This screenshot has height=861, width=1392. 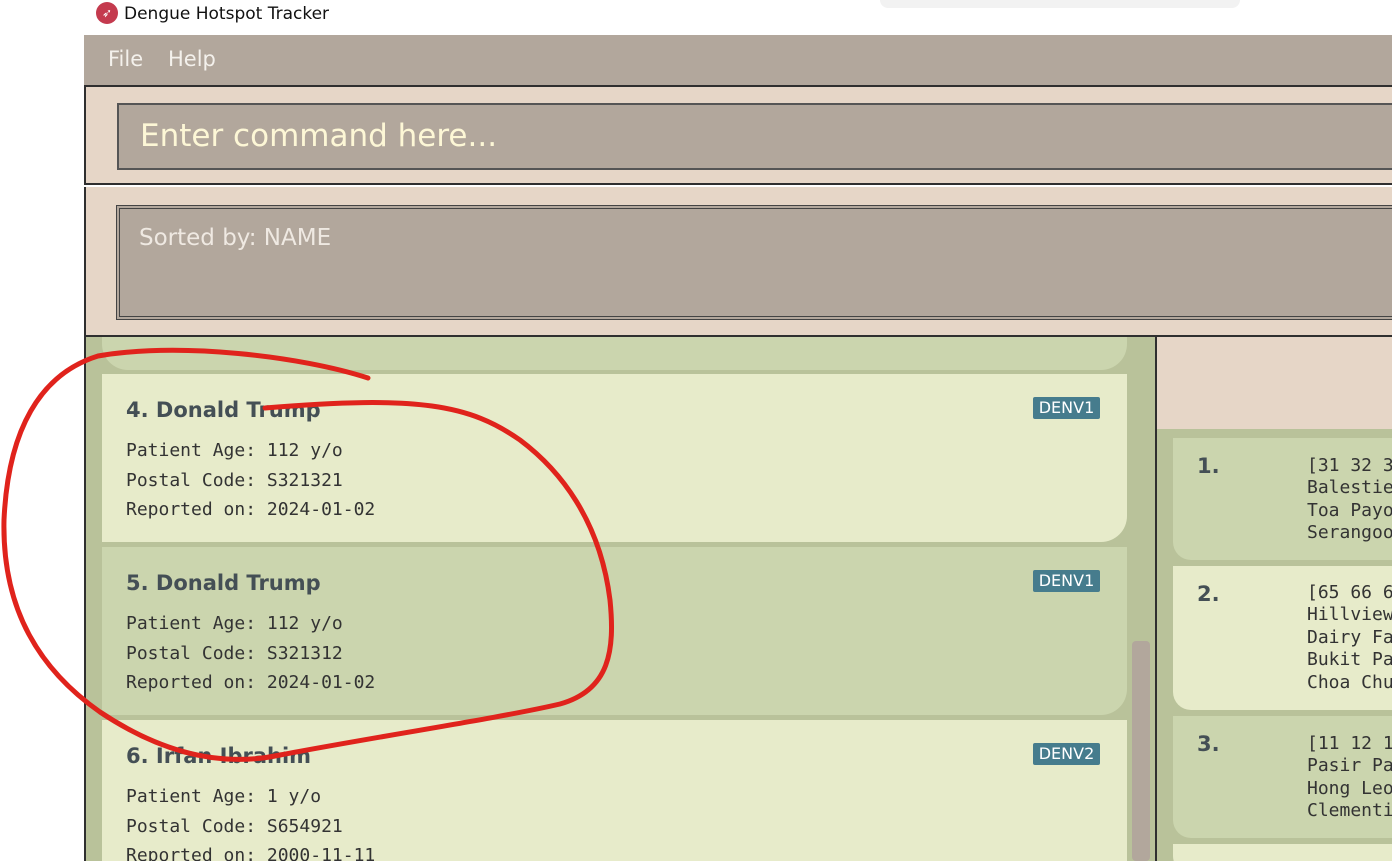 What do you see at coordinates (1349, 788) in the screenshot?
I see `hotspot-line: Hong Leo` at bounding box center [1349, 788].